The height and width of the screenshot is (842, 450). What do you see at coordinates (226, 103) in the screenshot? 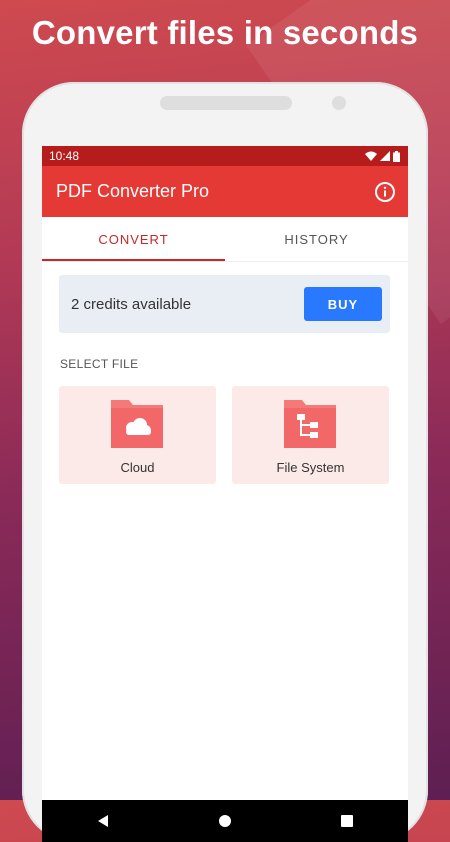
I see `phone-speaker` at bounding box center [226, 103].